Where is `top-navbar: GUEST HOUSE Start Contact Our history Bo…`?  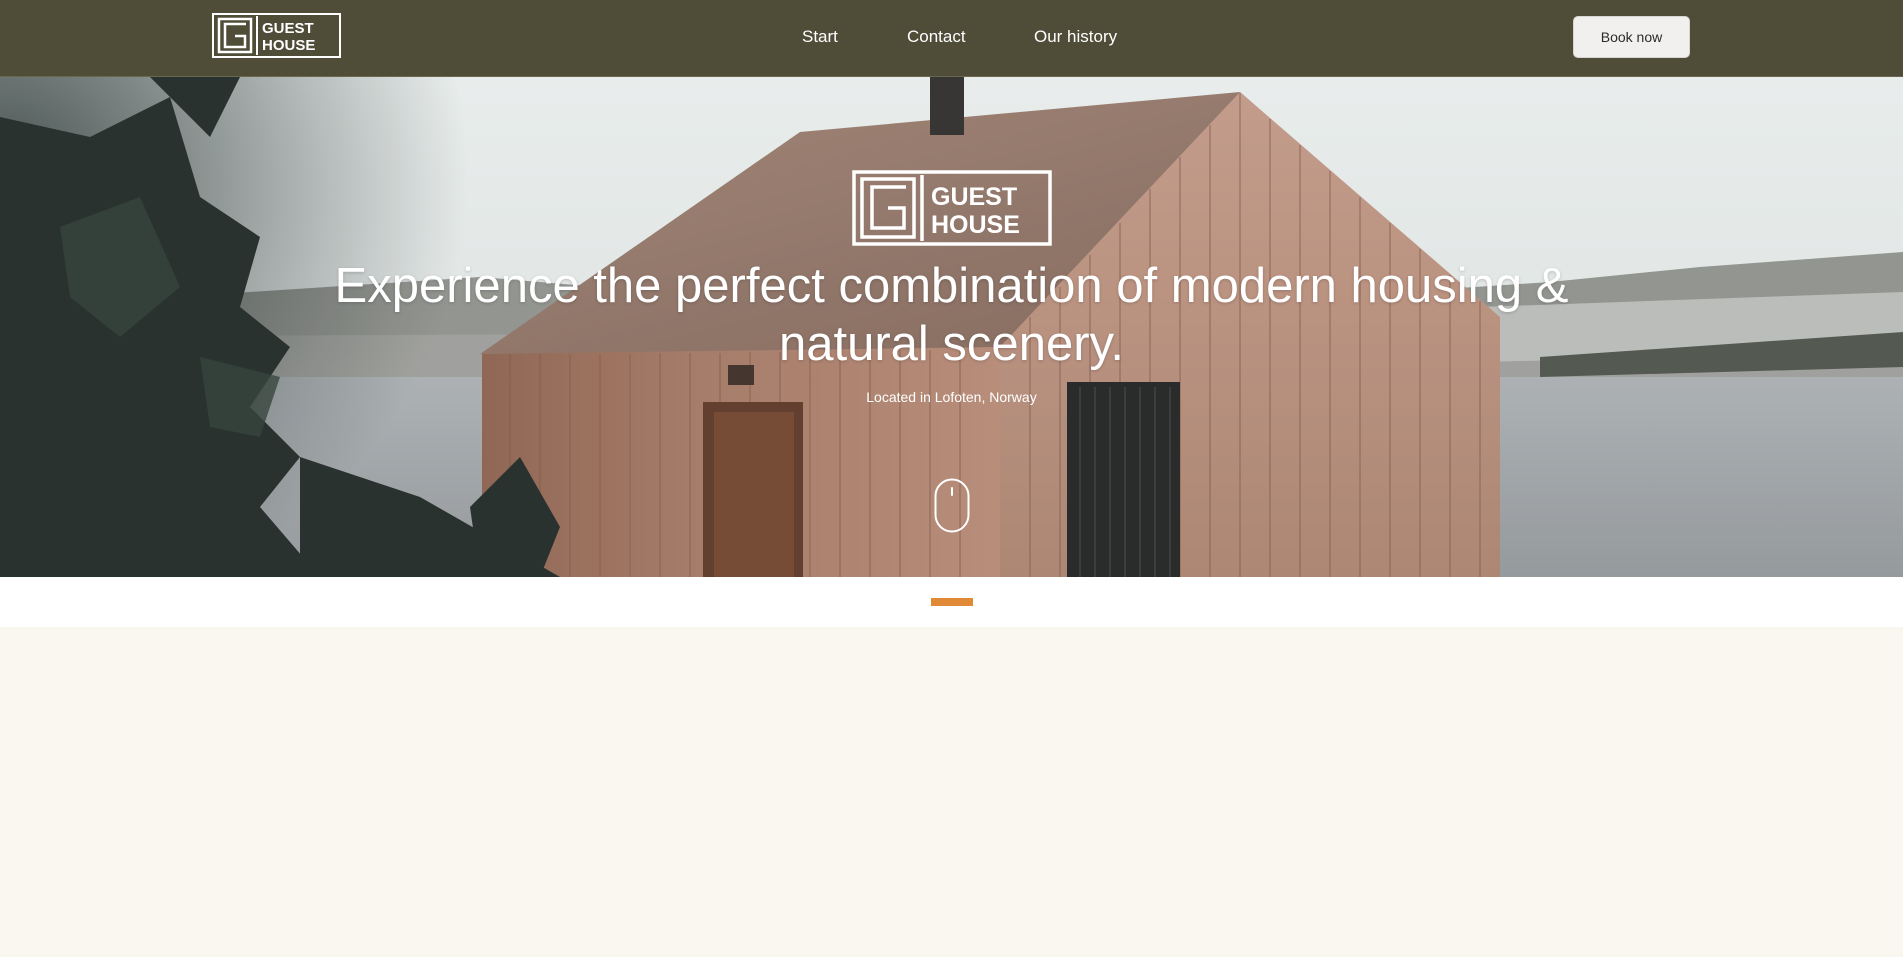
top-navbar: GUEST HOUSE Start Contact Our history Bo… is located at coordinates (951, 38).